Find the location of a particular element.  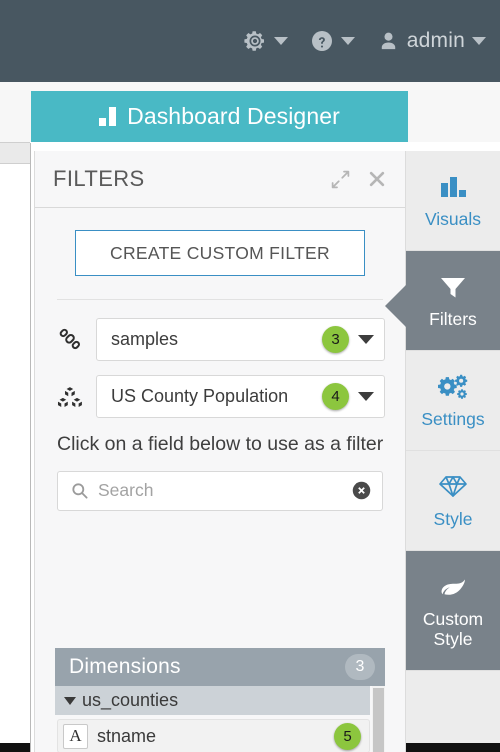

connection-caret-icon is located at coordinates (366, 339).